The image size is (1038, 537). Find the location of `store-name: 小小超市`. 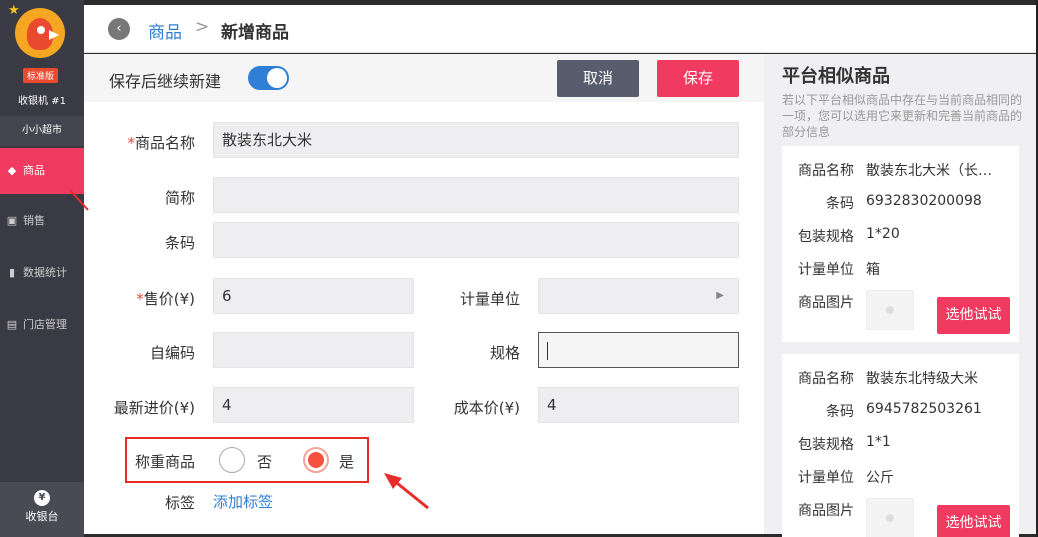

store-name: 小小超市 is located at coordinates (42, 131).